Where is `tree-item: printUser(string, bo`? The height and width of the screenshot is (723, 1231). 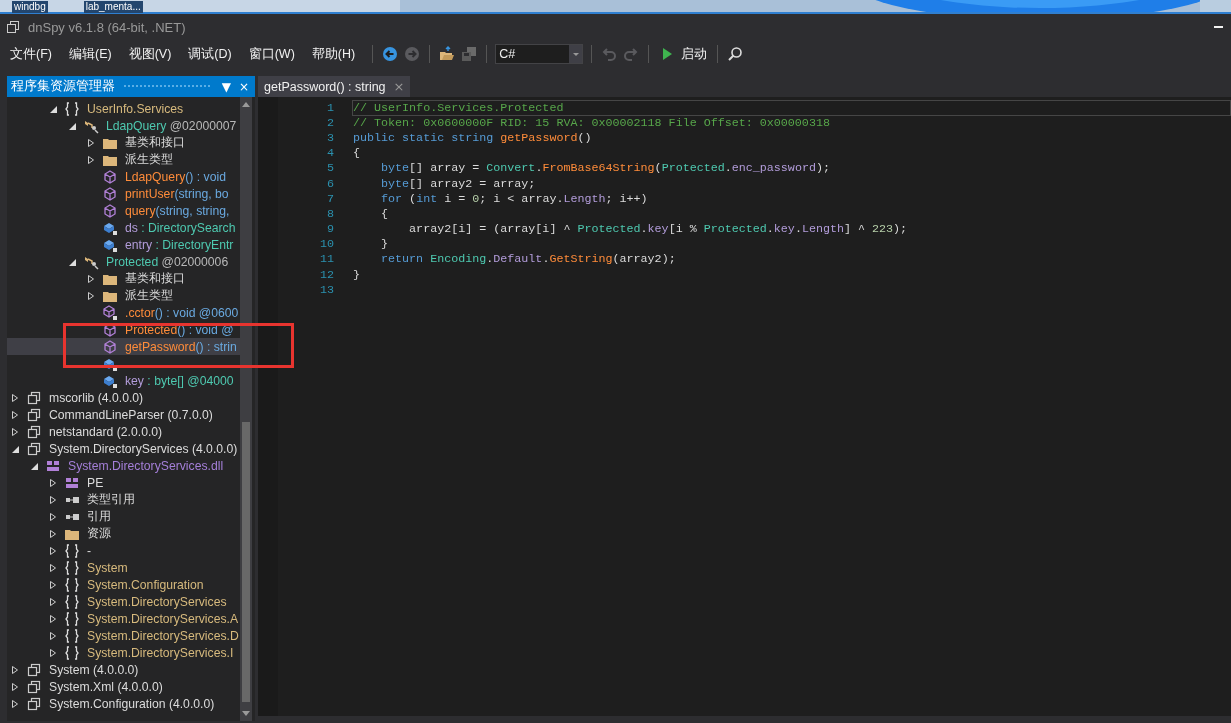 tree-item: printUser(string, bo is located at coordinates (123, 193).